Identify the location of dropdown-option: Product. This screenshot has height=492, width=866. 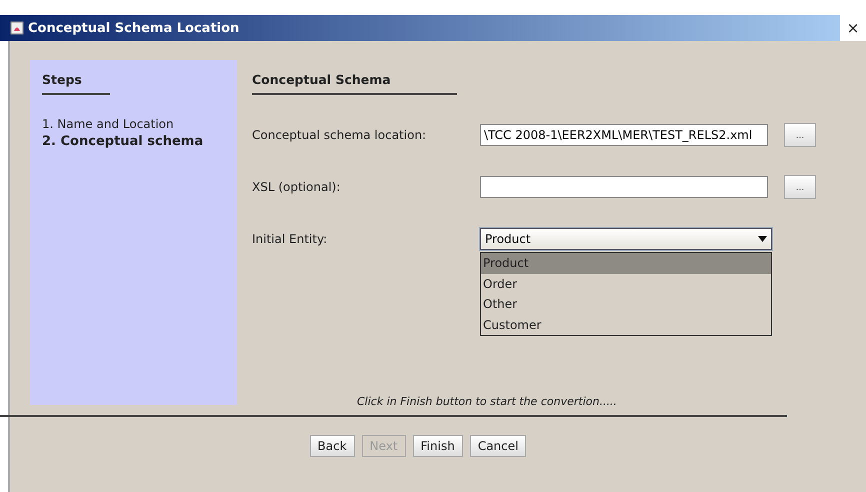
(626, 263).